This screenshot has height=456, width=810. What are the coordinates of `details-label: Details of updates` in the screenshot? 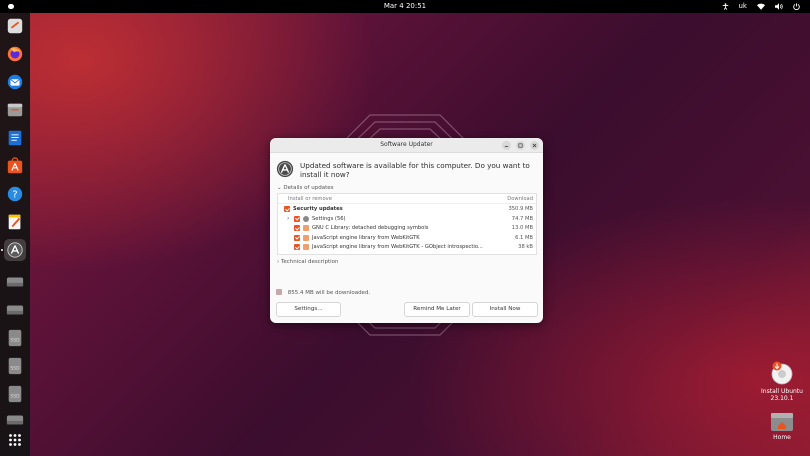 It's located at (308, 188).